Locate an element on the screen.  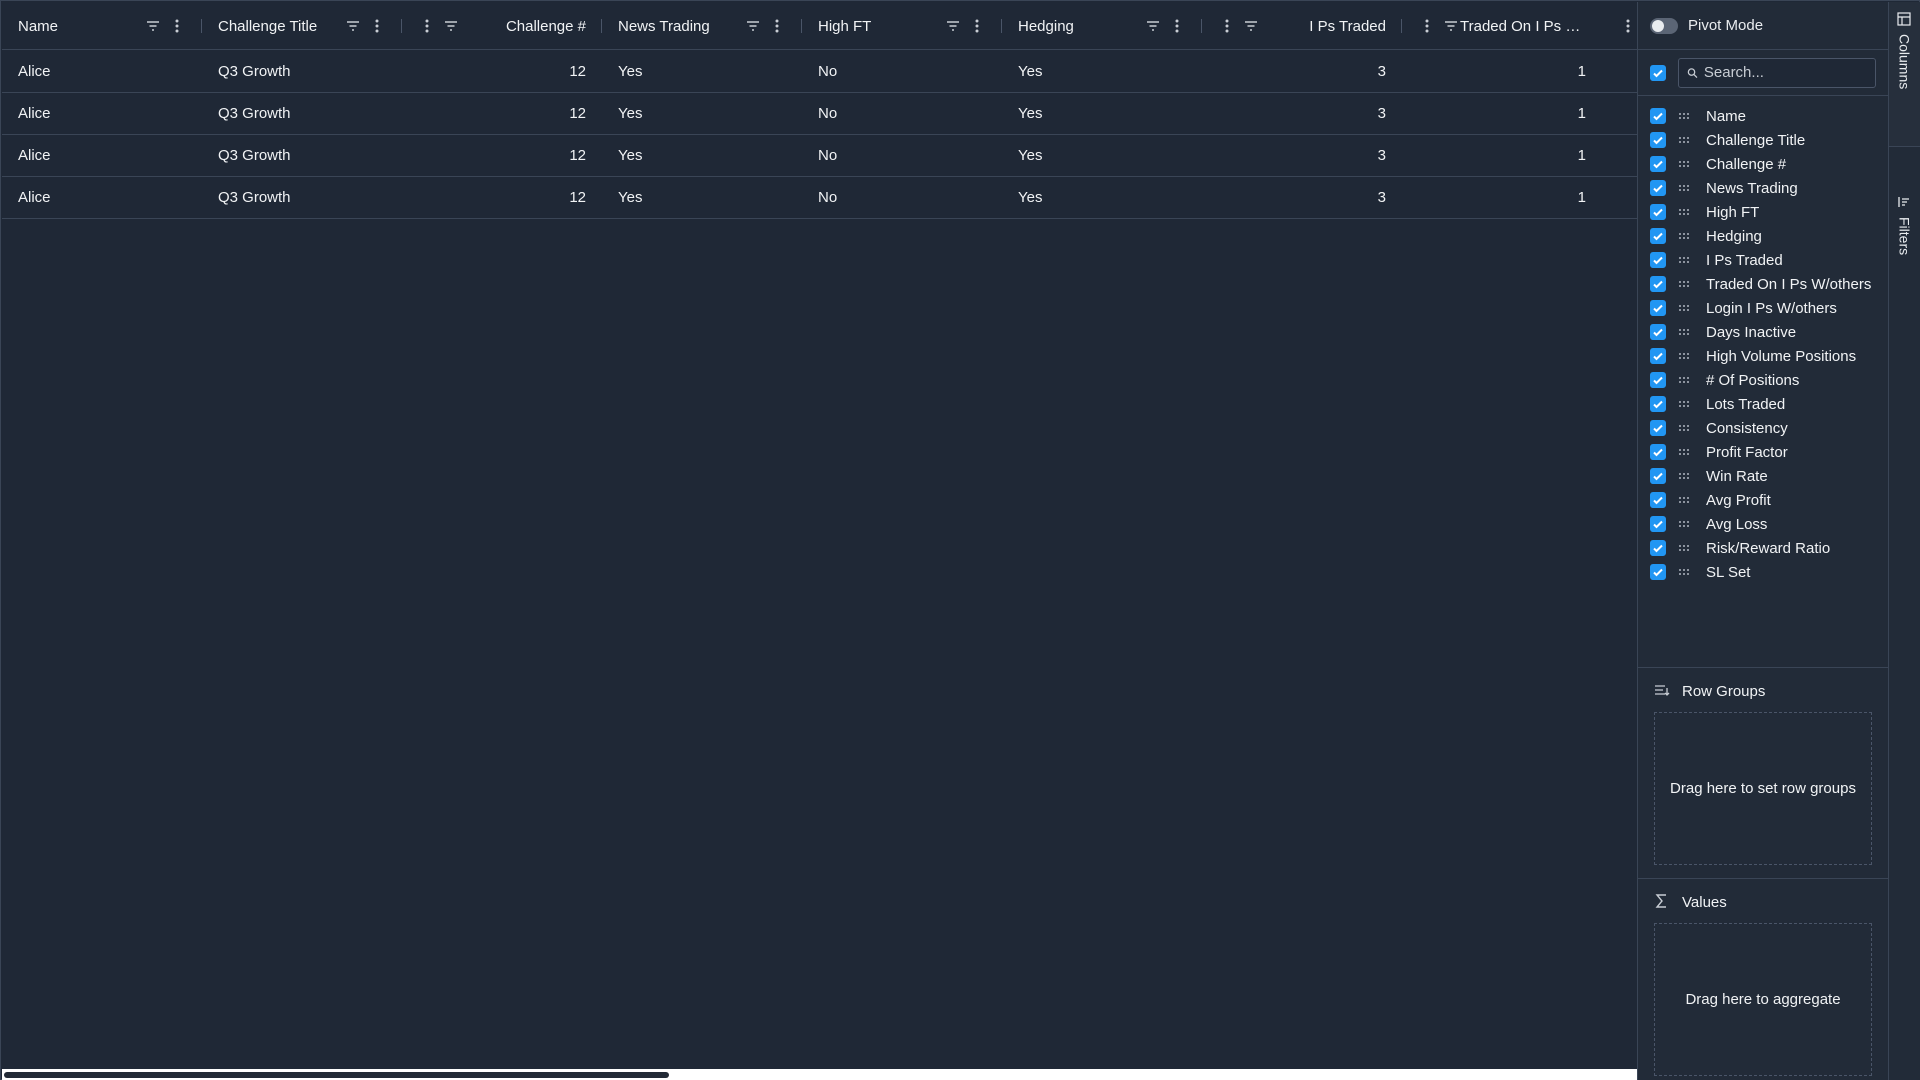
tab-columns: Columns is located at coordinates (1904, 74).